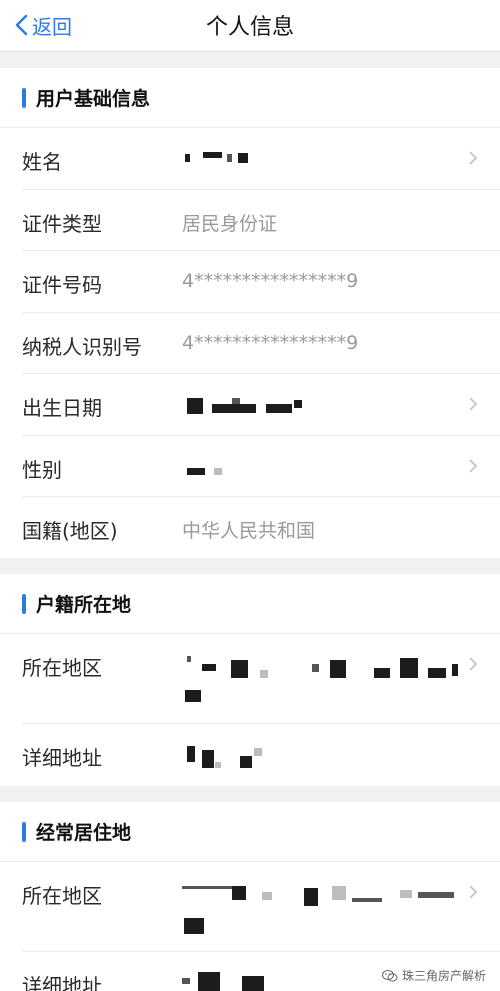 This screenshot has width=500, height=991. Describe the element at coordinates (389, 975) in the screenshot. I see `wechat-icon` at that location.